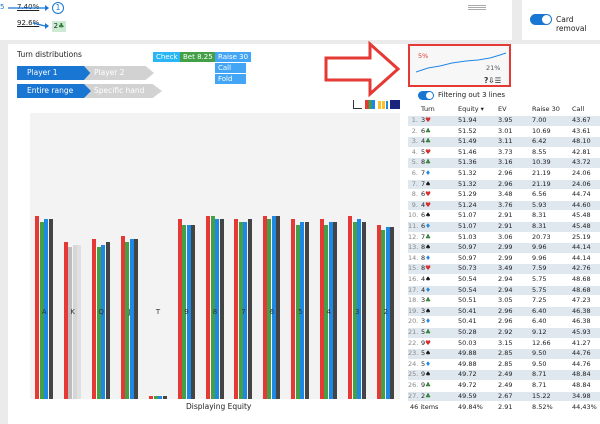 The height and width of the screenshot is (424, 600). What do you see at coordinates (426, 321) in the screenshot?
I see `turn-card: 3♦` at bounding box center [426, 321].